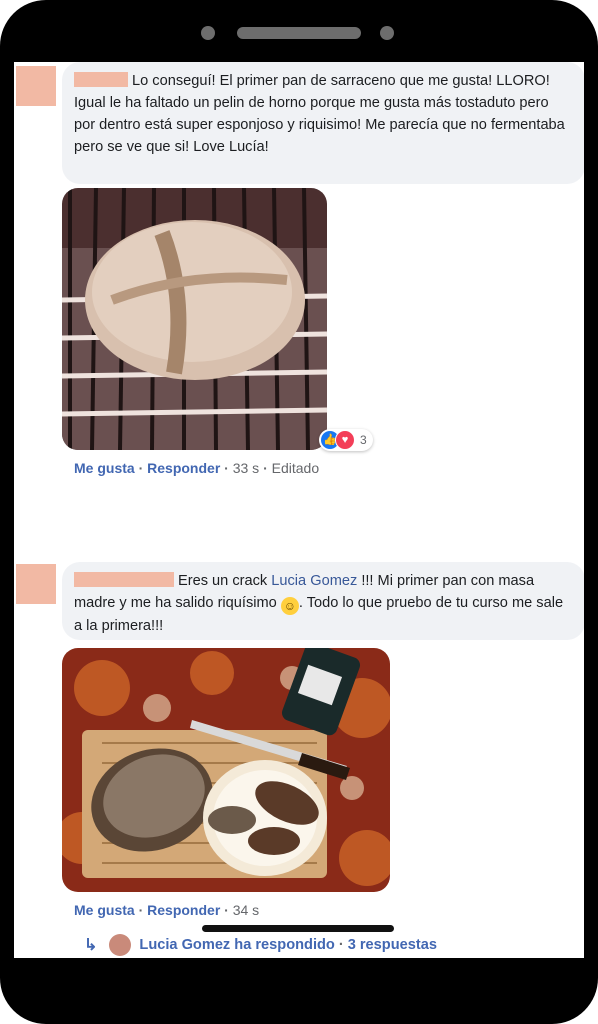 The width and height of the screenshot is (598, 1024). I want to click on camera-dot, so click(208, 33).